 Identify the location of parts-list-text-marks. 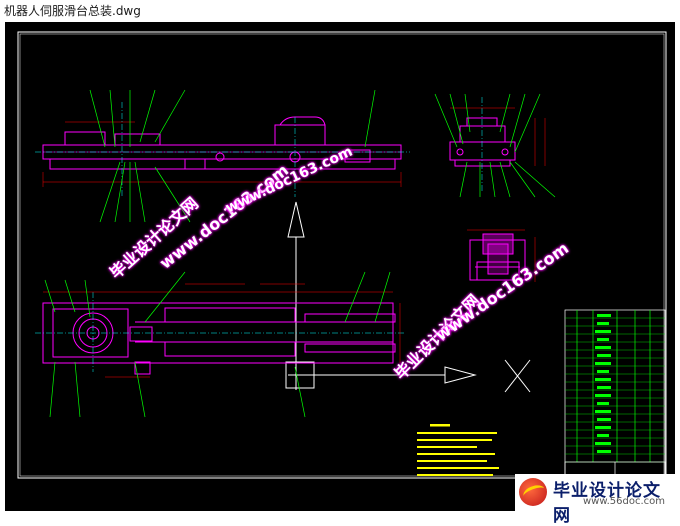
(603, 383).